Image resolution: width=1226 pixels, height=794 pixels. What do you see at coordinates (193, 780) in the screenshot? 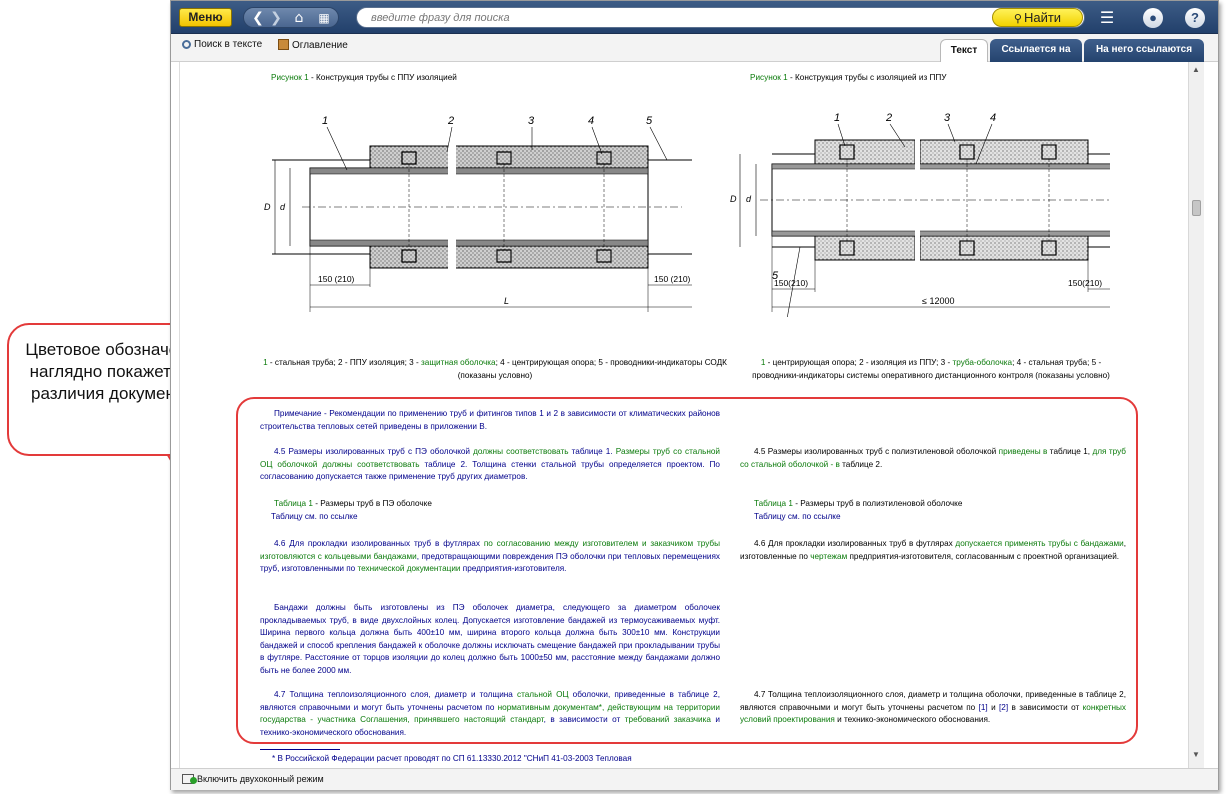
I see `dual-window-plus-icon` at bounding box center [193, 780].